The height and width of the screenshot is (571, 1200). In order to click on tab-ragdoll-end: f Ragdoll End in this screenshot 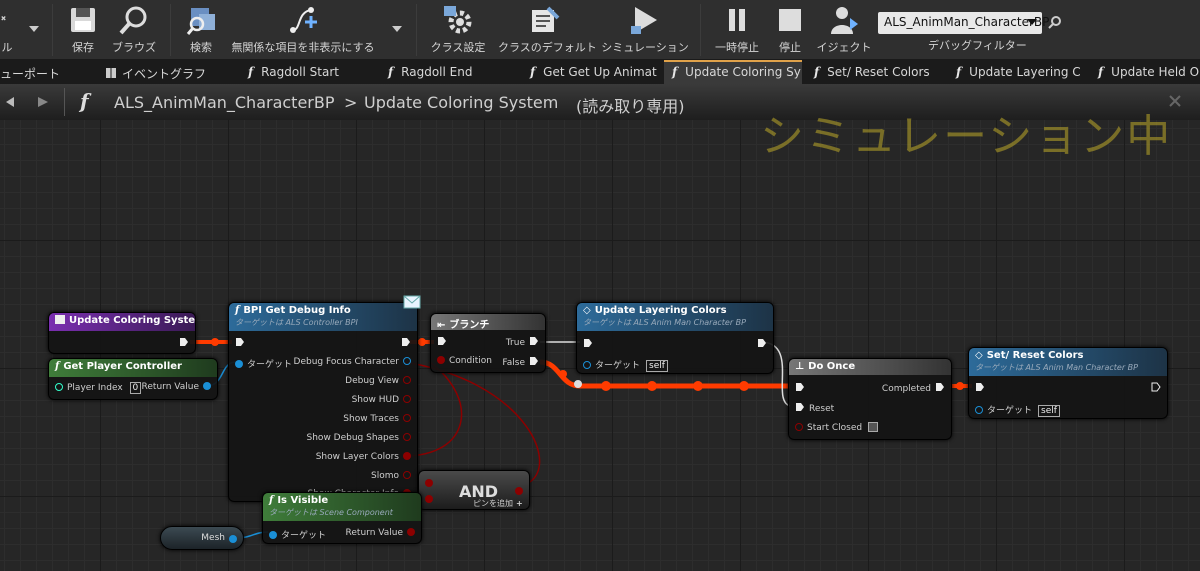, I will do `click(449, 72)`.